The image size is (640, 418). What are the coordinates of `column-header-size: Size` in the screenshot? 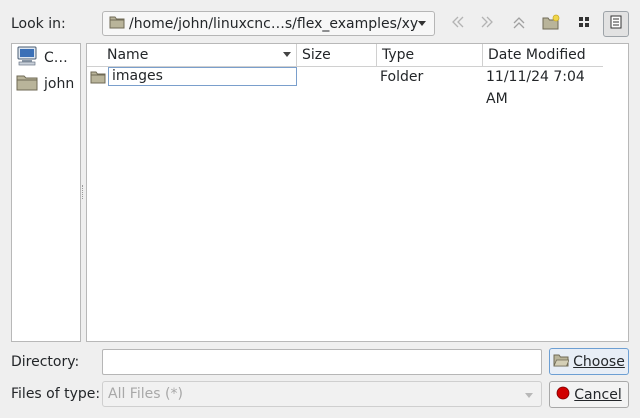 It's located at (337, 55).